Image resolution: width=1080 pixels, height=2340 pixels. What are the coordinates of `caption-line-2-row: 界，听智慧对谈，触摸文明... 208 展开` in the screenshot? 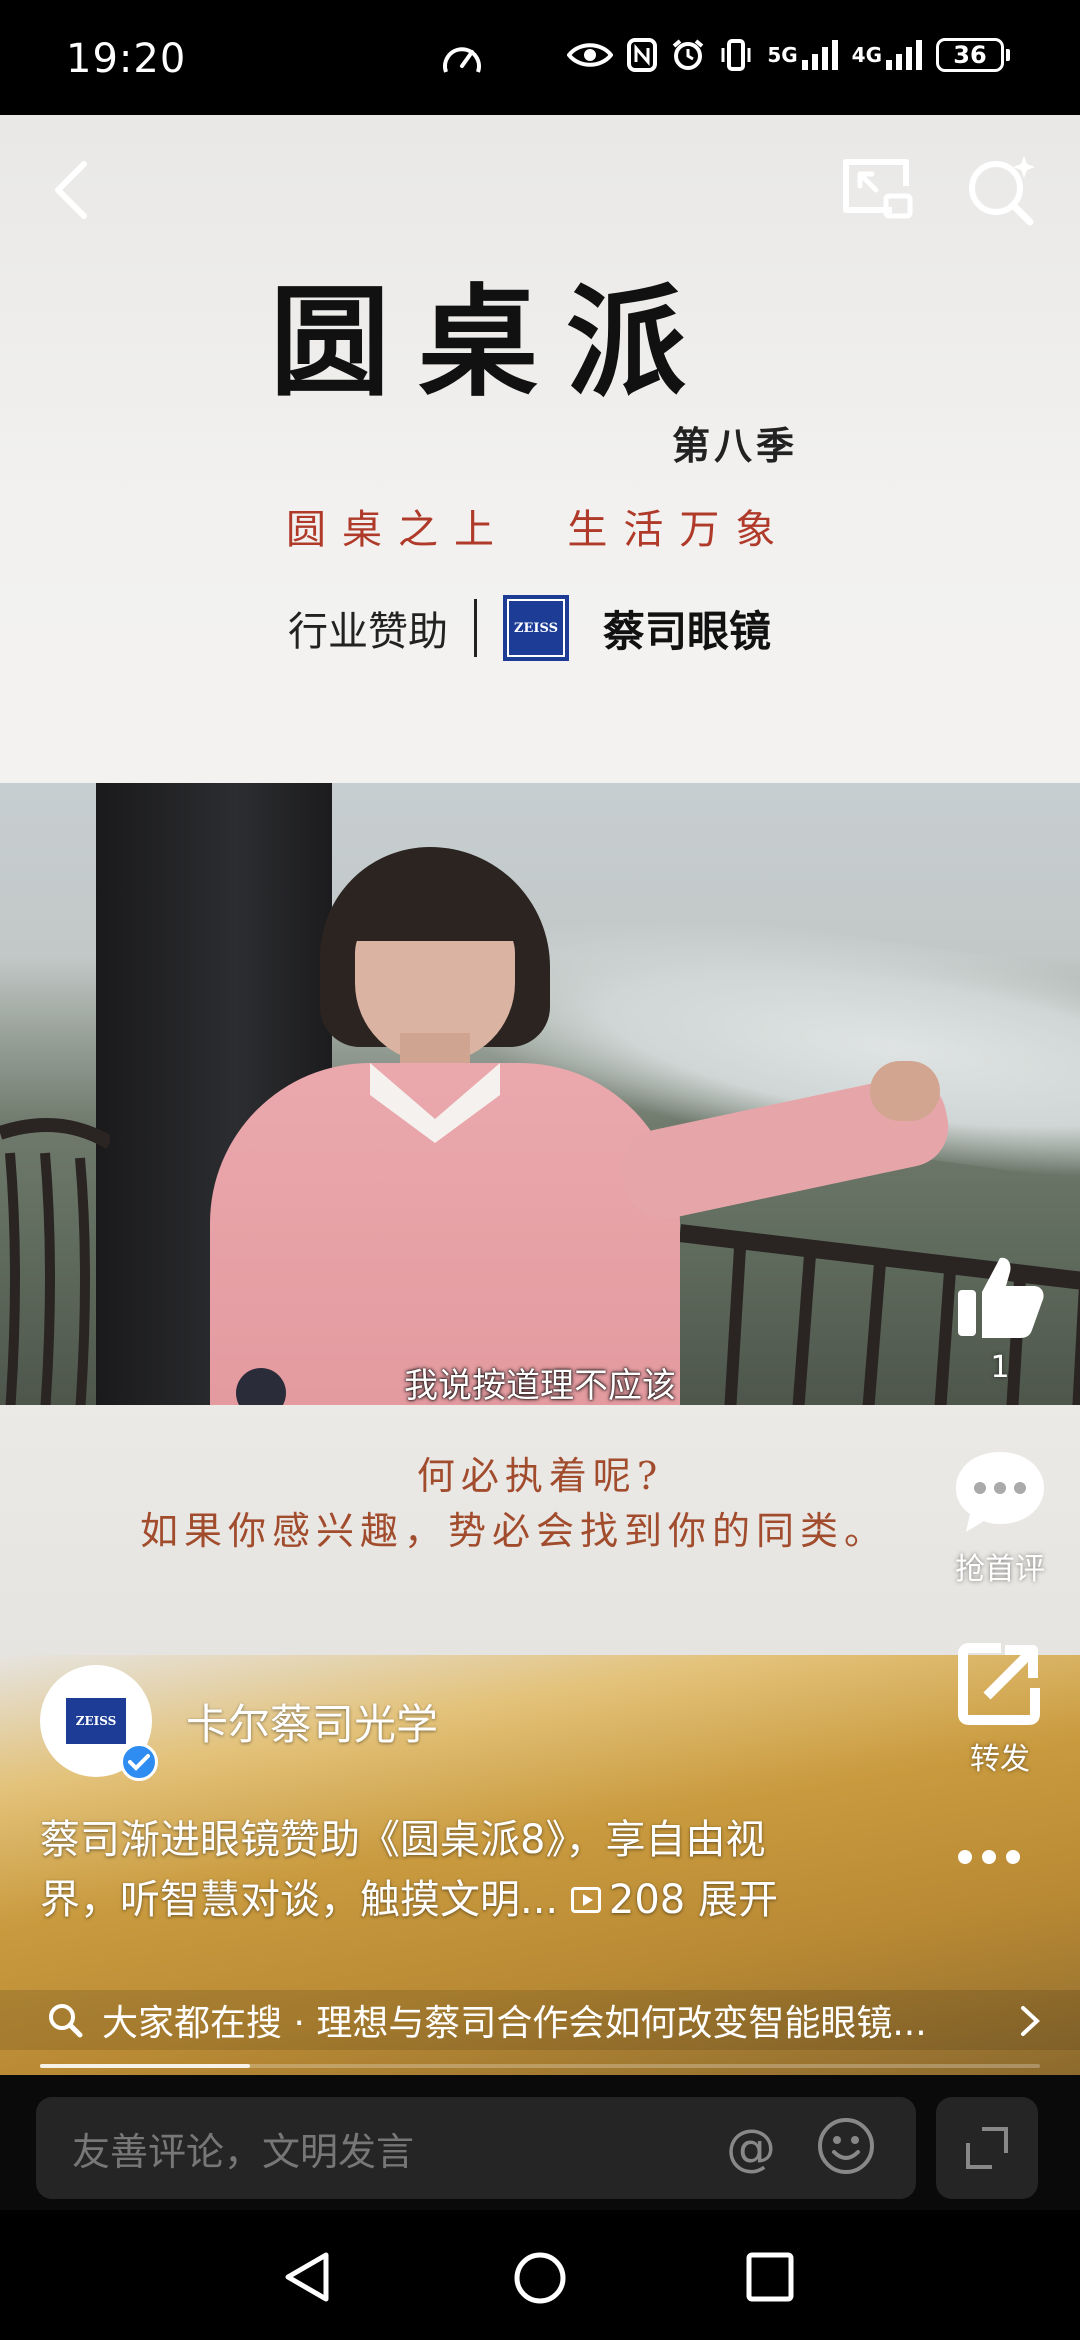 It's located at (480, 1900).